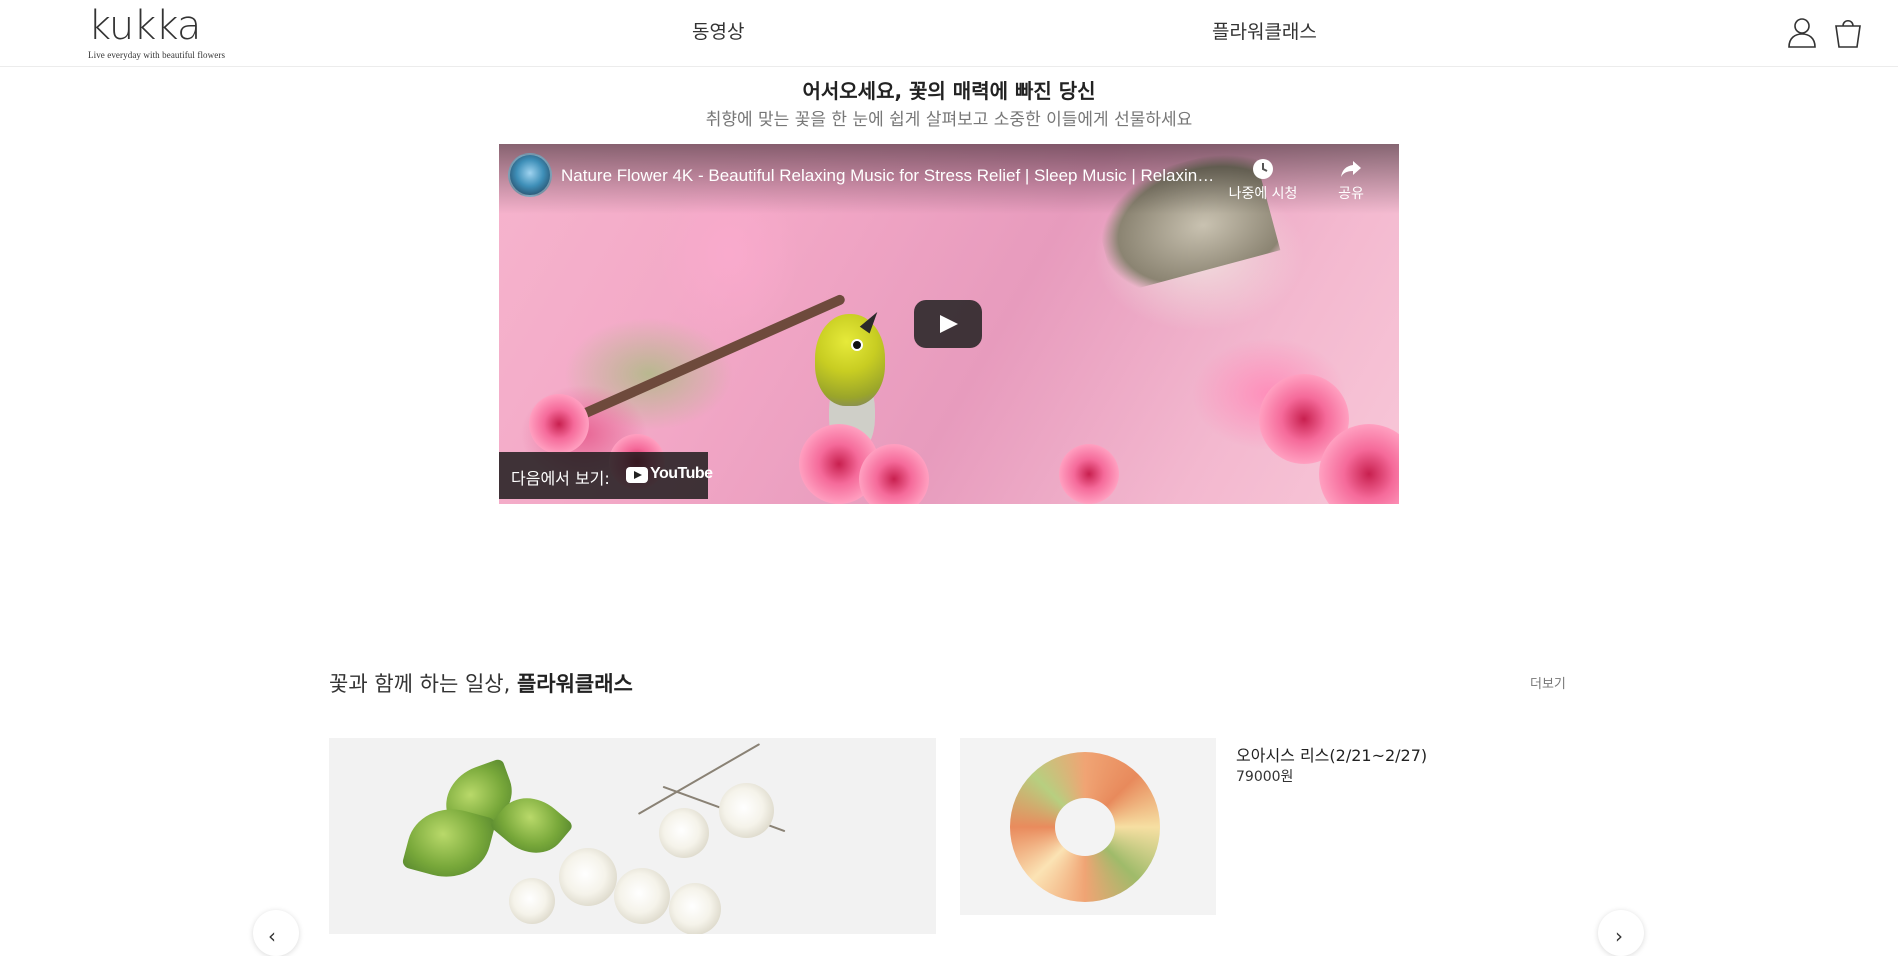 This screenshot has width=1898, height=956. What do you see at coordinates (1265, 777) in the screenshot?
I see `product-price: 79000원` at bounding box center [1265, 777].